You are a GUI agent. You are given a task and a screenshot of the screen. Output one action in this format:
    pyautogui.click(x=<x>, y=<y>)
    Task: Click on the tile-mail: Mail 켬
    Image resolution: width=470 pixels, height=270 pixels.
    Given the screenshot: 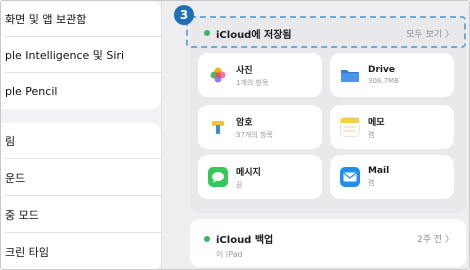 What is the action you would take?
    pyautogui.click(x=392, y=177)
    